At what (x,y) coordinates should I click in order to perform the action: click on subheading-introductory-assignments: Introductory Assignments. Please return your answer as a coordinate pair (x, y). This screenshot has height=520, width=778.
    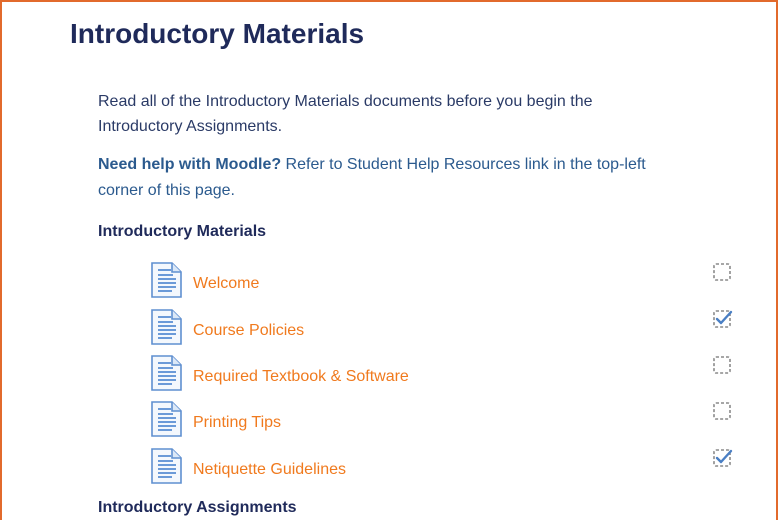
    Looking at the image, I should click on (197, 507).